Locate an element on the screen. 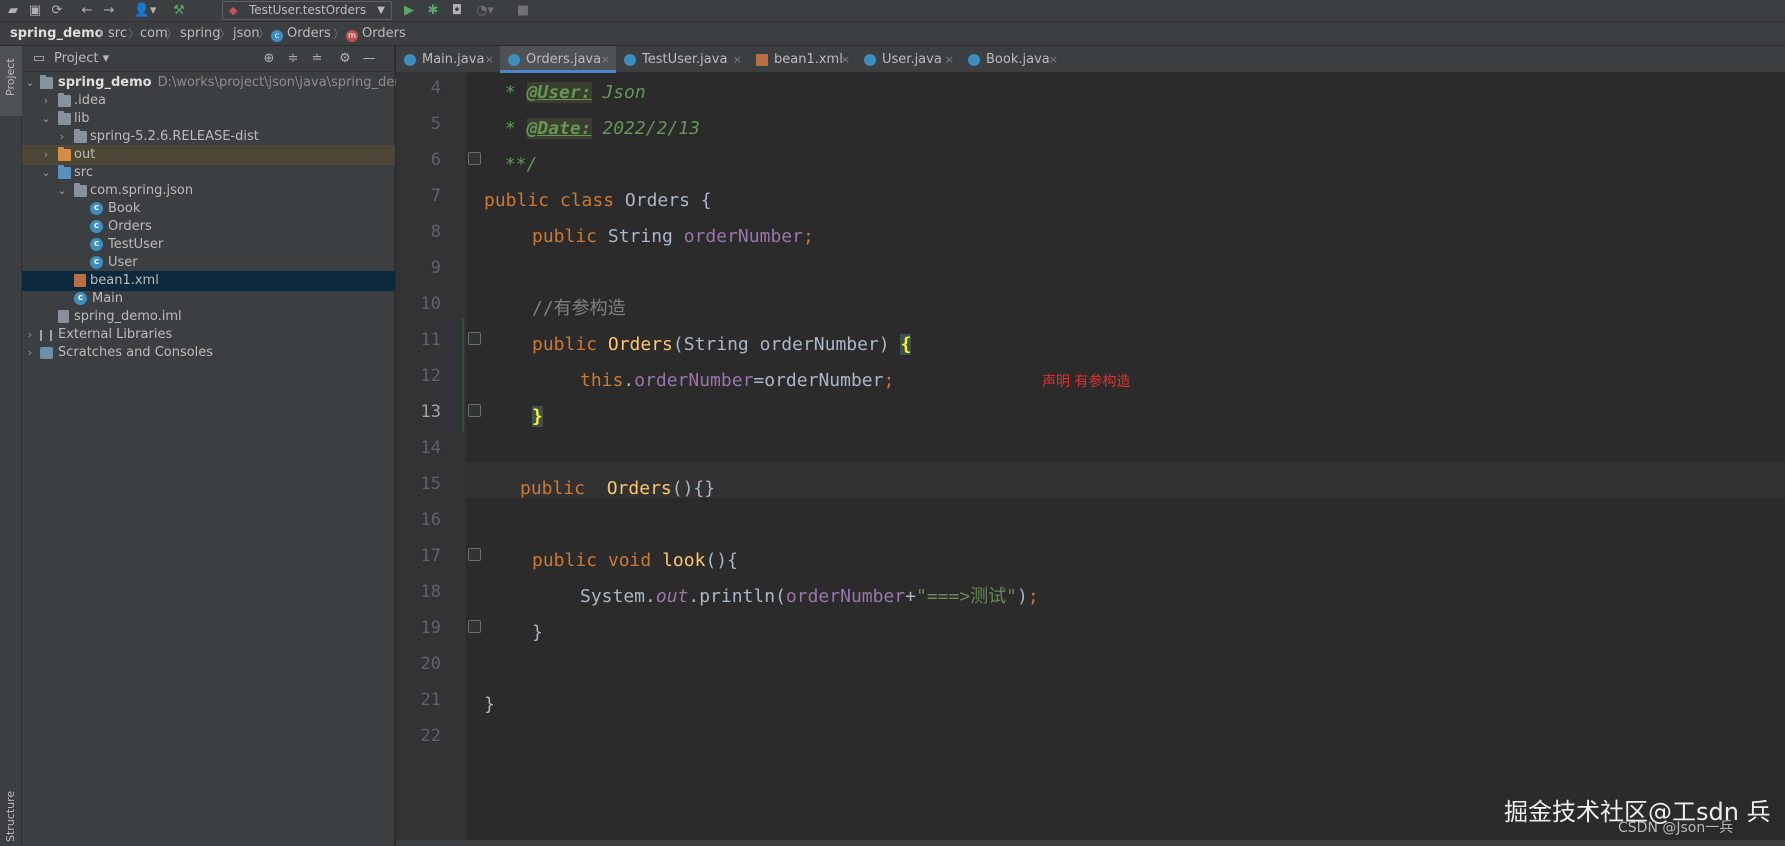  line-number: 14 is located at coordinates (430, 448).